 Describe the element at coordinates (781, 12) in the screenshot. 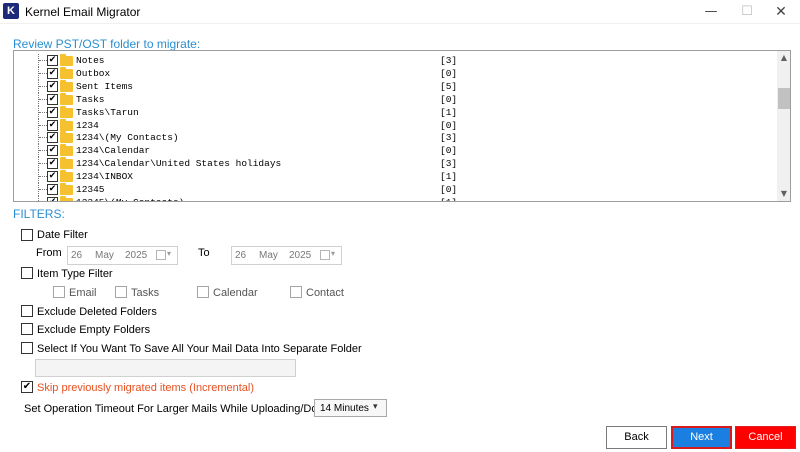

I see `close-icon: ✕` at that location.